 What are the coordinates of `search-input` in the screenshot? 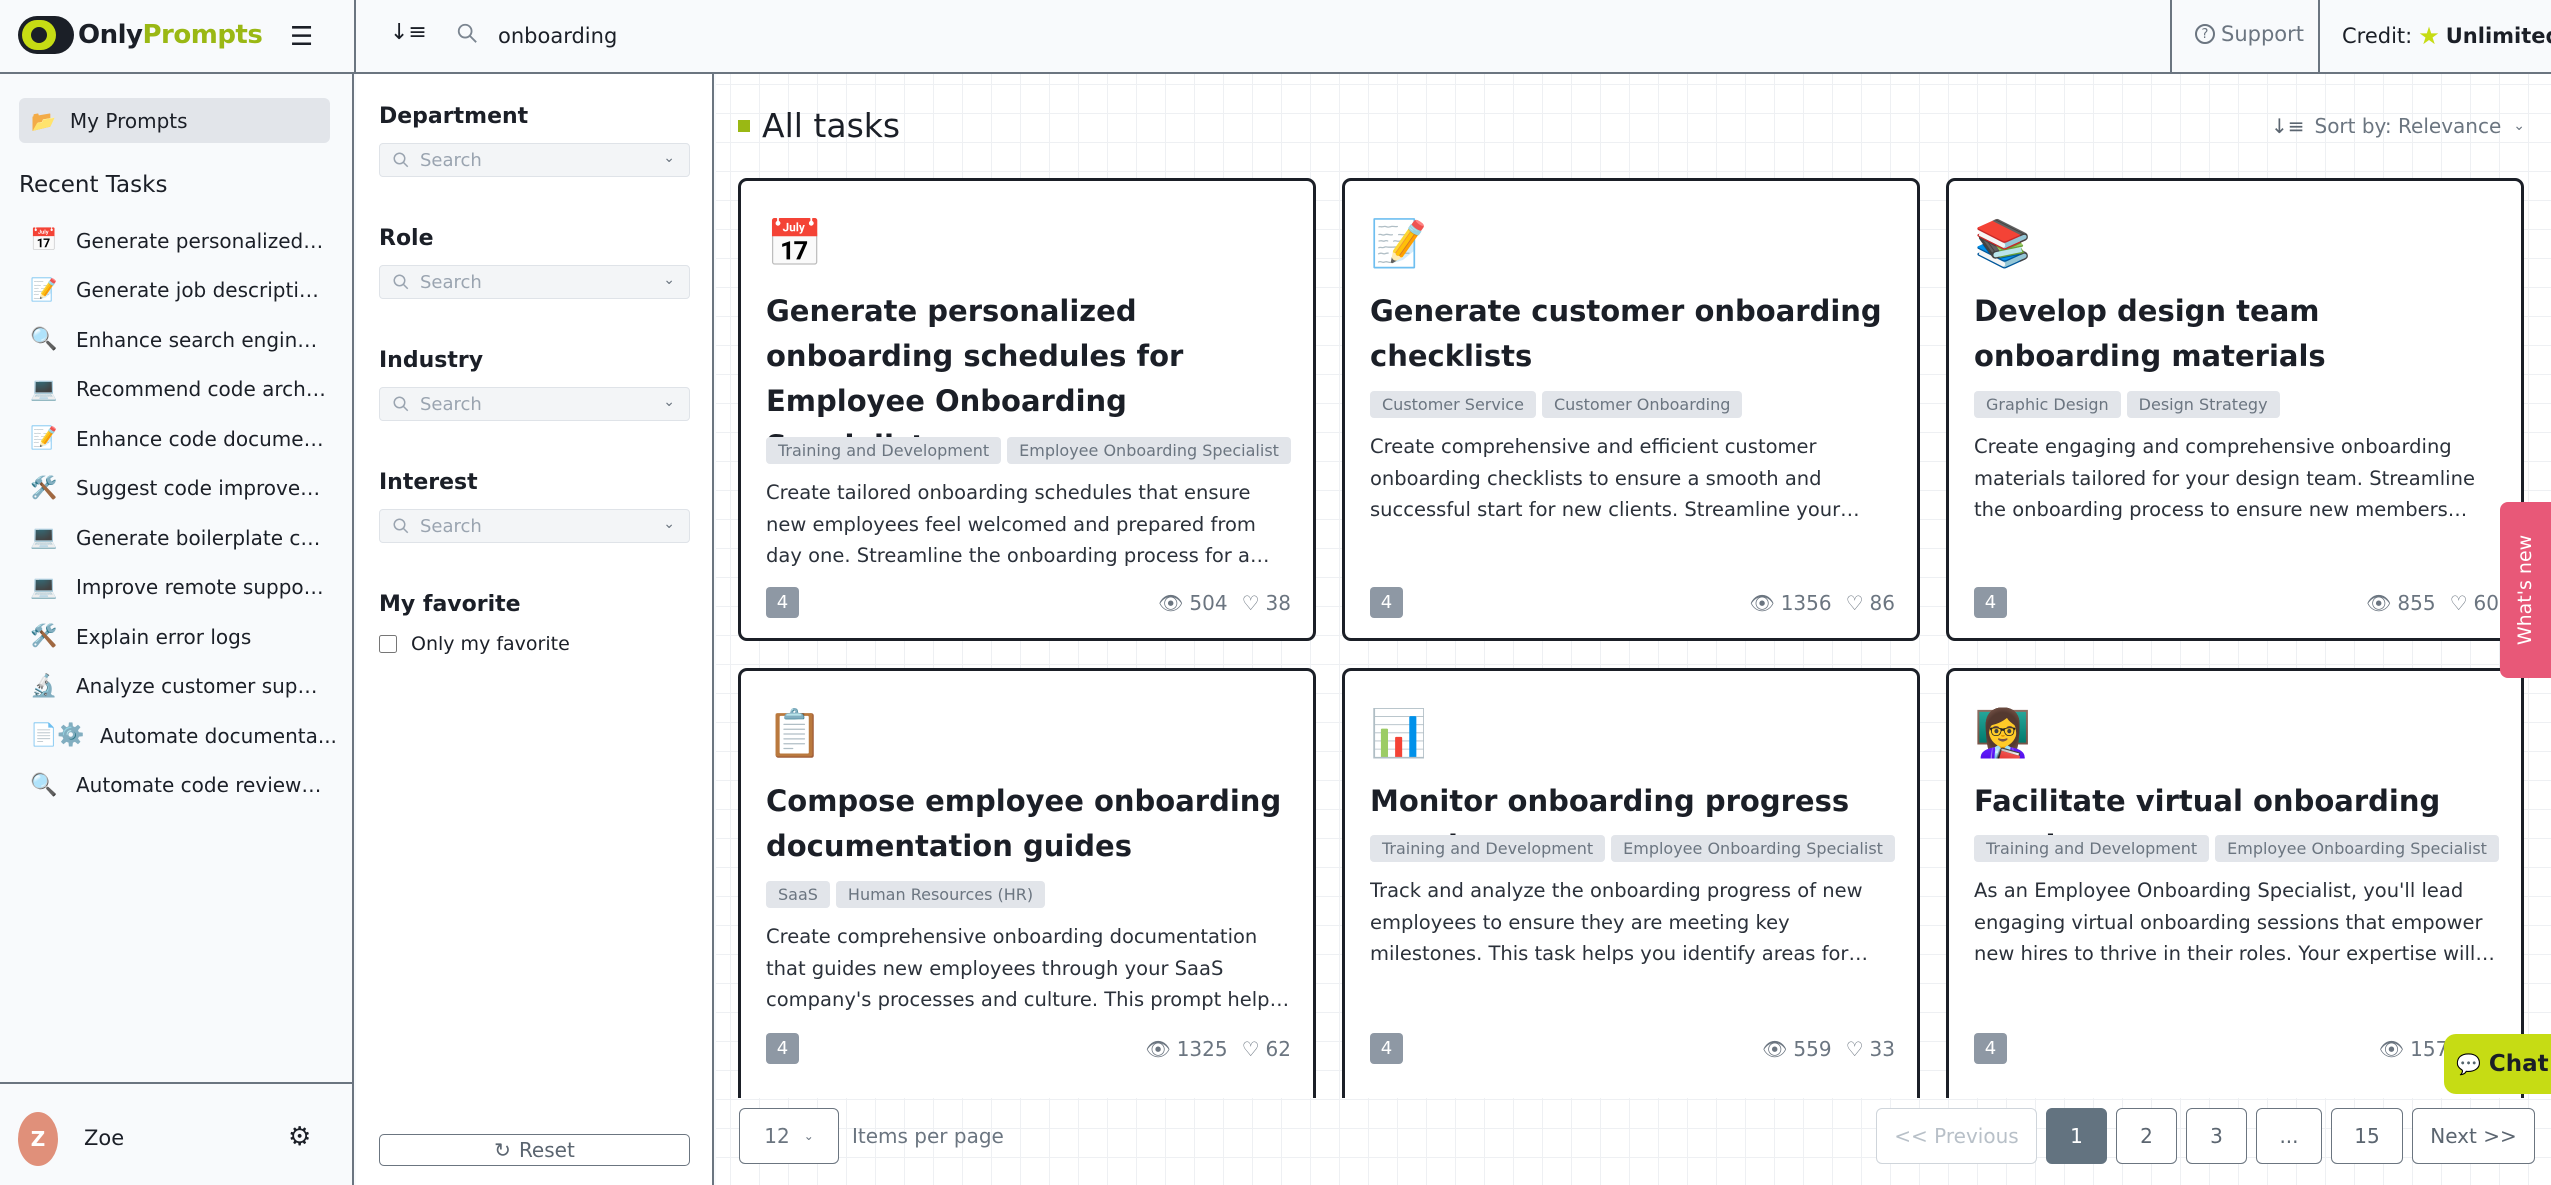 It's located at (798, 36).